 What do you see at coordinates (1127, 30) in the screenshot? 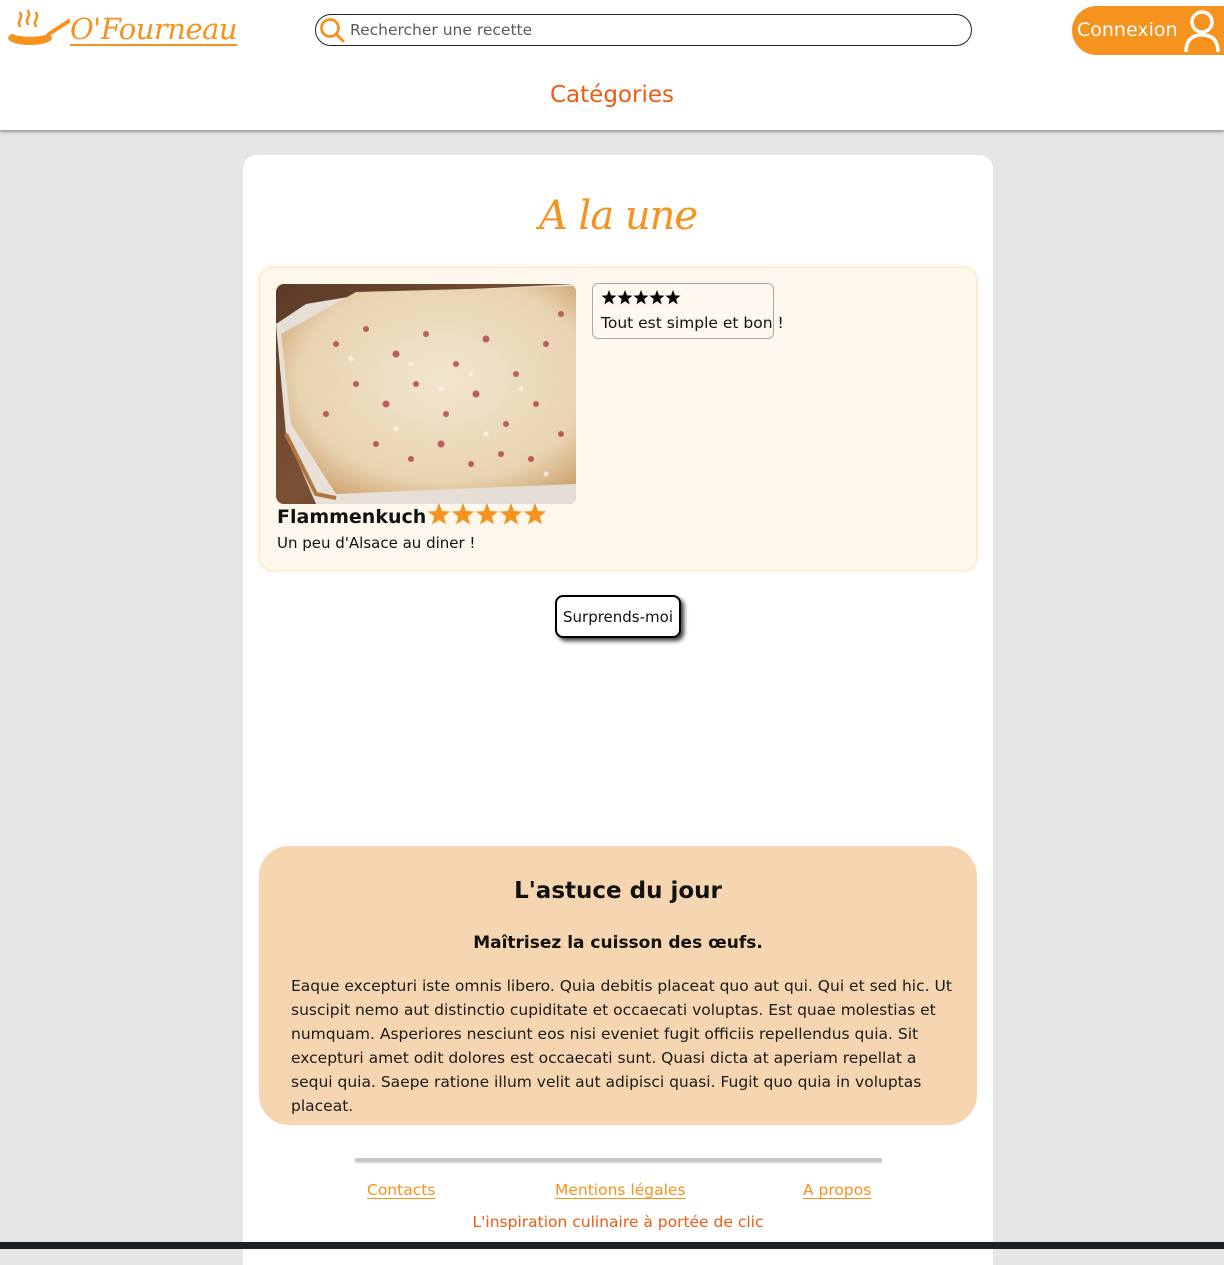
I see `login-label: Connexion` at bounding box center [1127, 30].